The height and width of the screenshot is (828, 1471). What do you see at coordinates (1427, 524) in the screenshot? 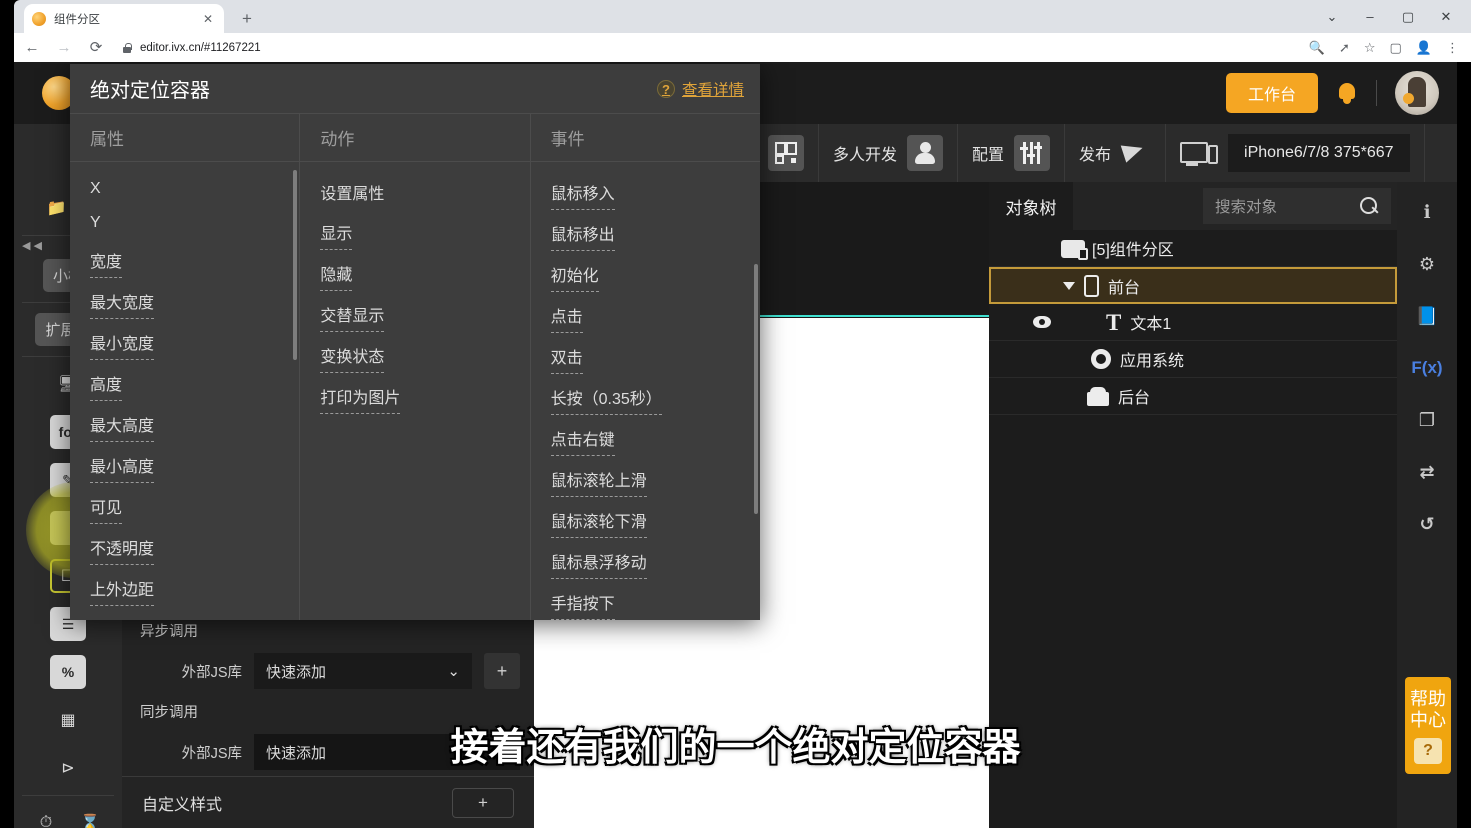
I see `history-icon: ↺` at bounding box center [1427, 524].